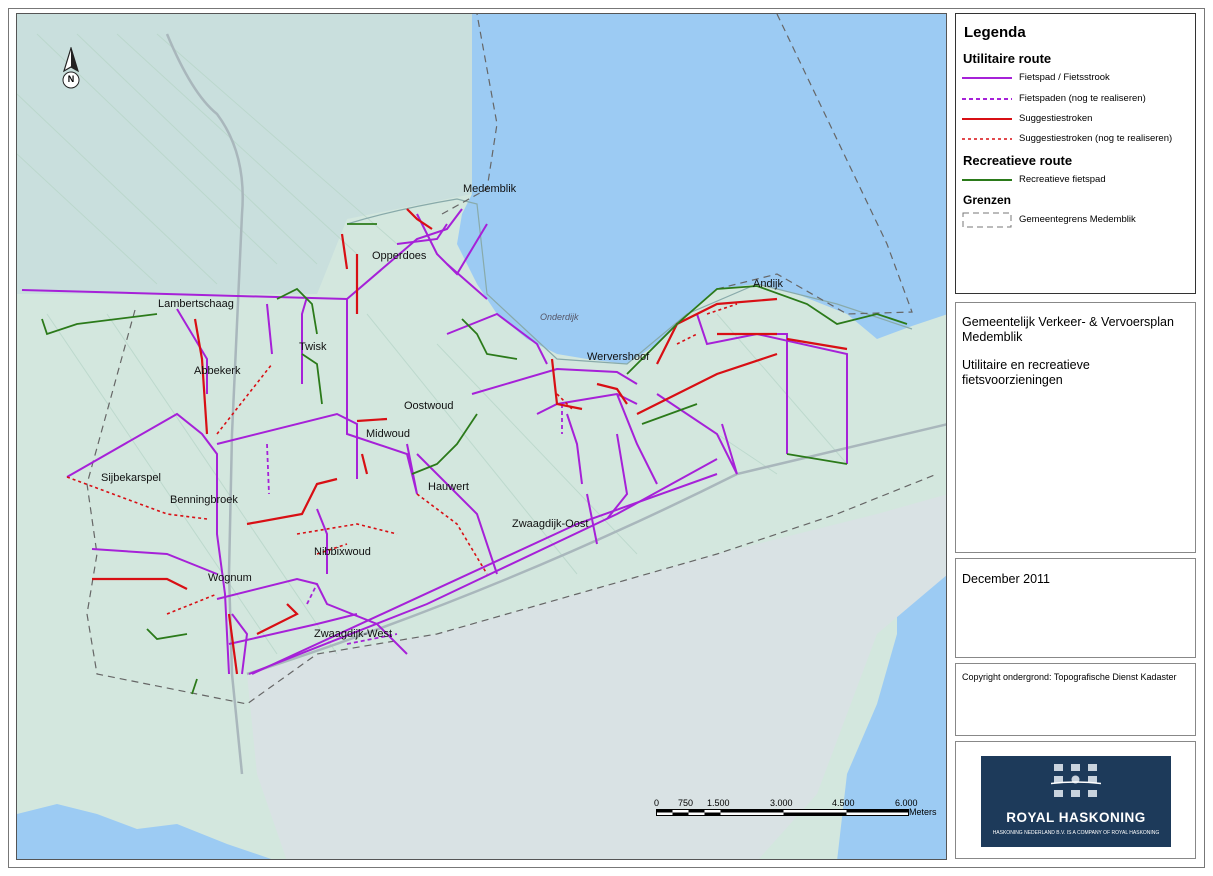 The image size is (1213, 876). Describe the element at coordinates (1064, 77) in the screenshot. I see `legend-item-label: Fietspad / Fietsstrook` at that location.